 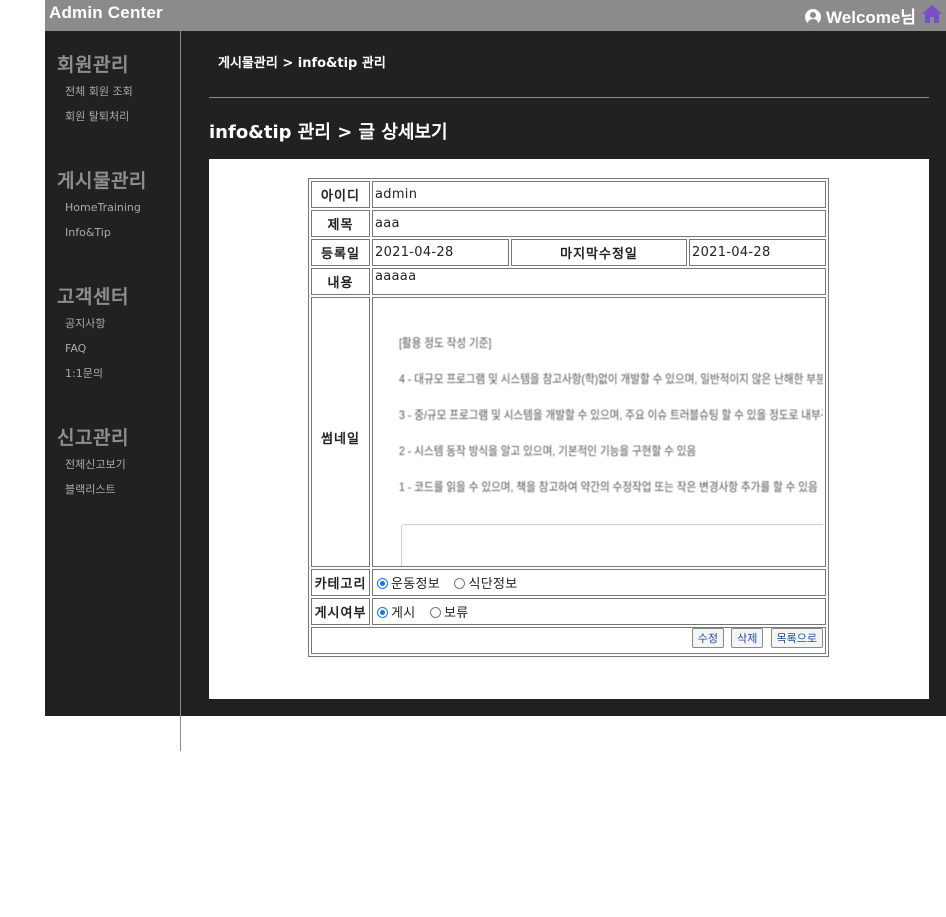 I want to click on sidebar-item-notice: 공지사항, so click(x=97, y=327).